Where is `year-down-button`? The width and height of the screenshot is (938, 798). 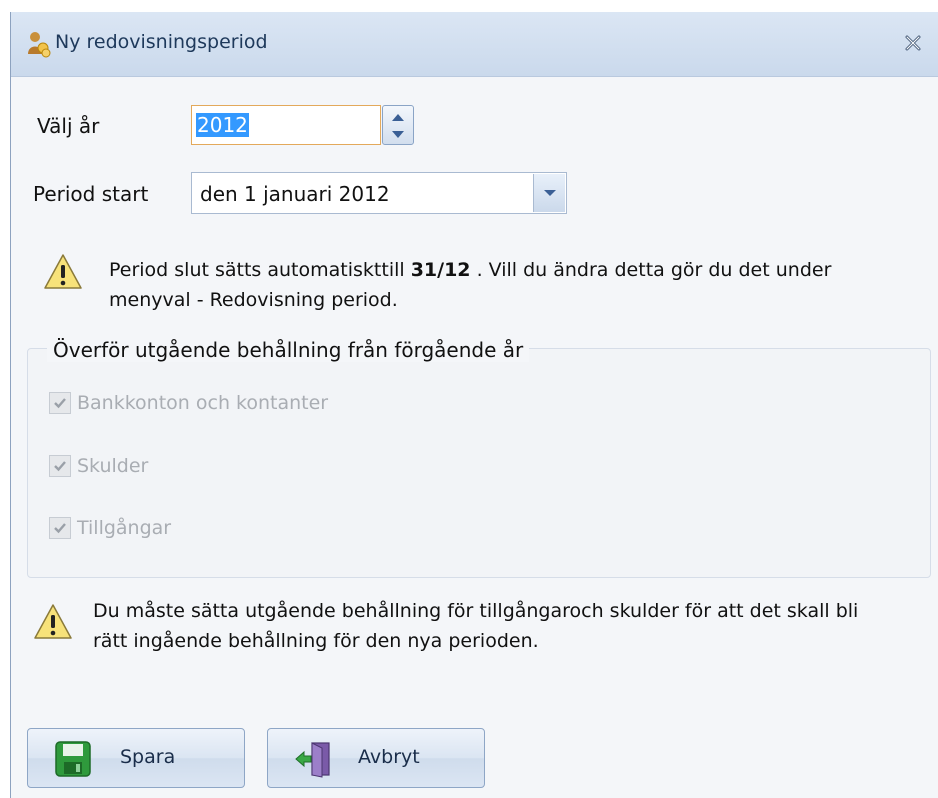 year-down-button is located at coordinates (398, 134).